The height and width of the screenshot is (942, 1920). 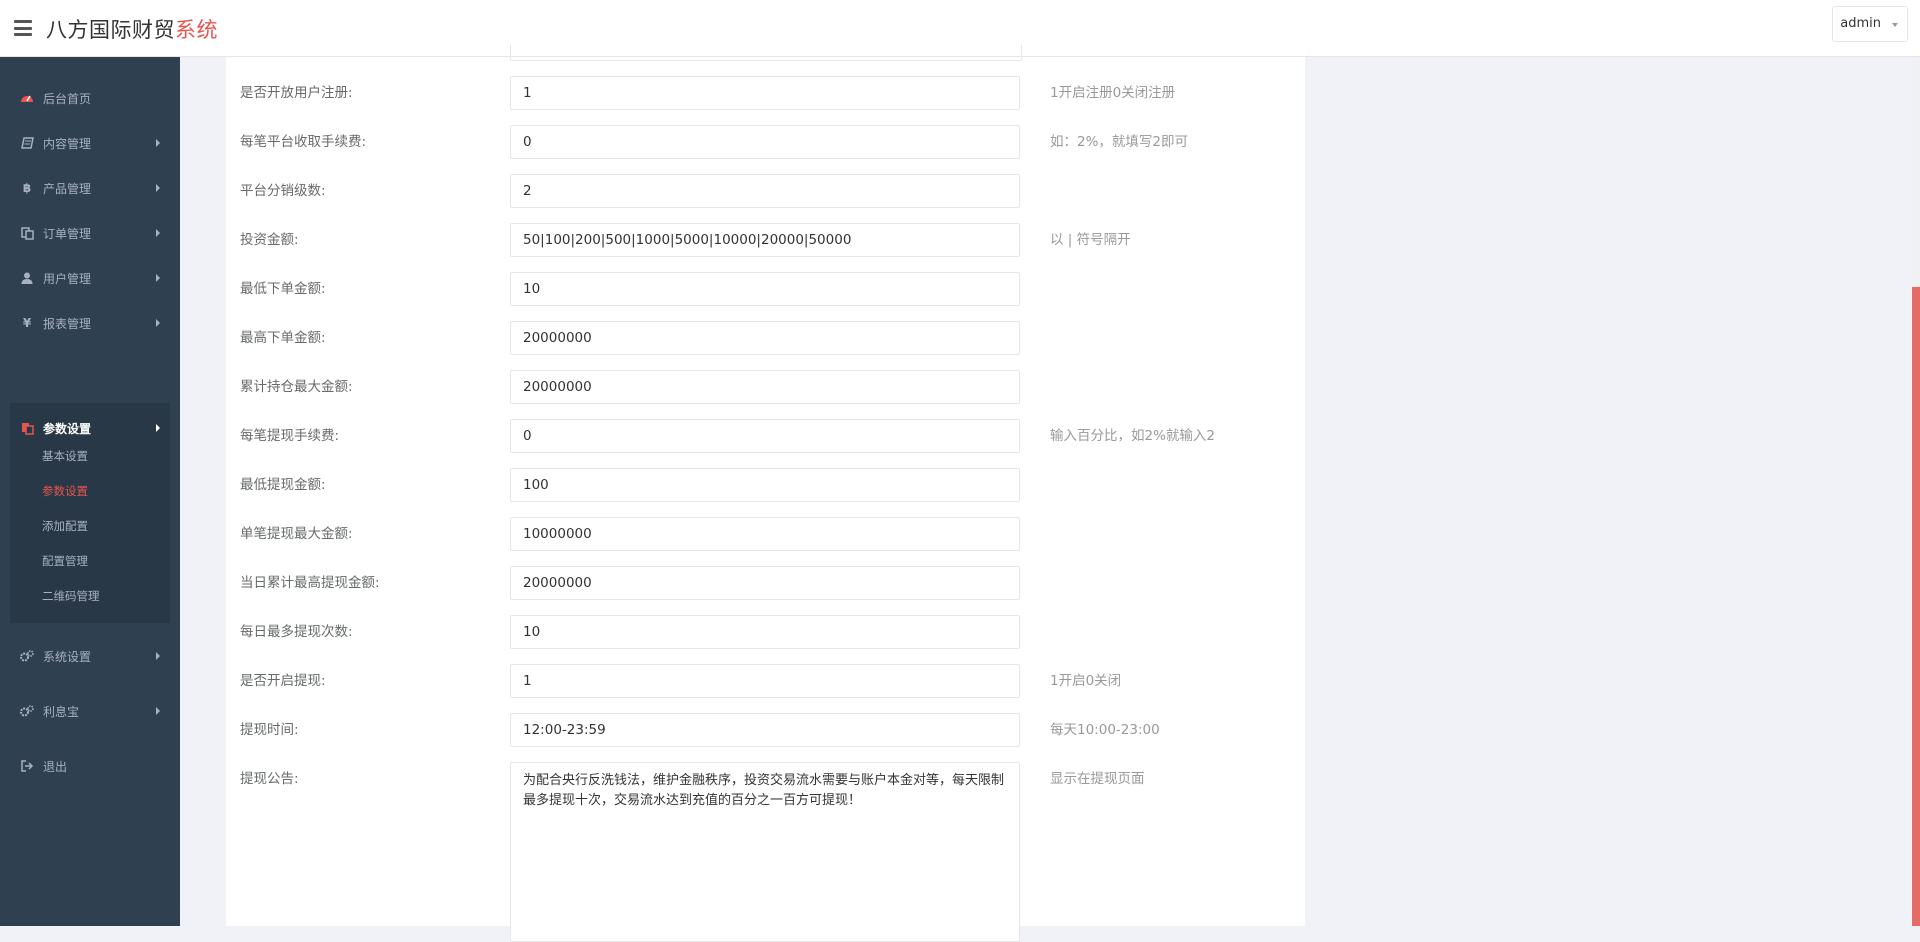 I want to click on withdraw-enabled-input, so click(x=765, y=681).